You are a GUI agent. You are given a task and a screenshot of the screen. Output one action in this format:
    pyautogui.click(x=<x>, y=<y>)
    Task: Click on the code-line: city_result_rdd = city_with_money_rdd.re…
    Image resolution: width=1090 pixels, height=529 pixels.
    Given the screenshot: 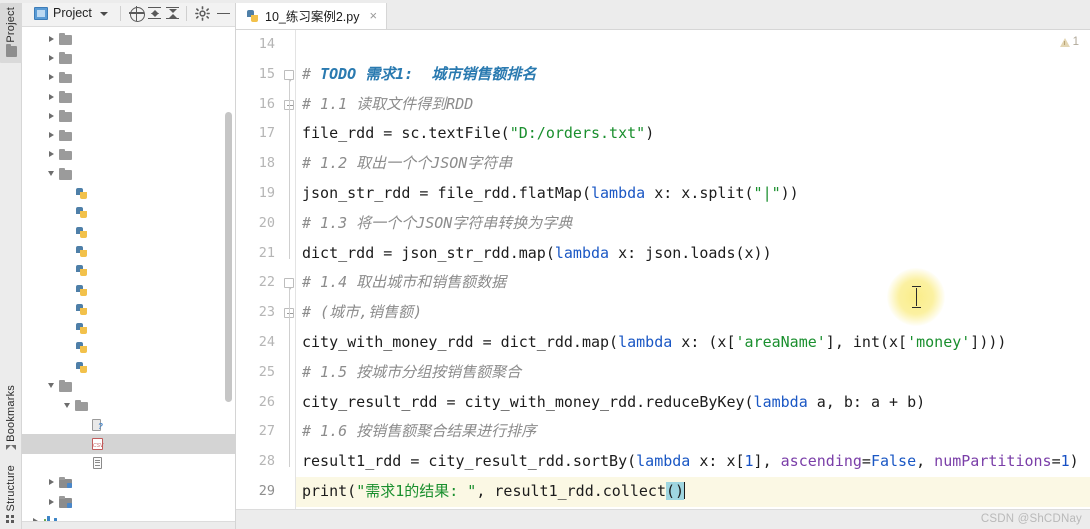 What is the action you would take?
    pyautogui.click(x=693, y=403)
    